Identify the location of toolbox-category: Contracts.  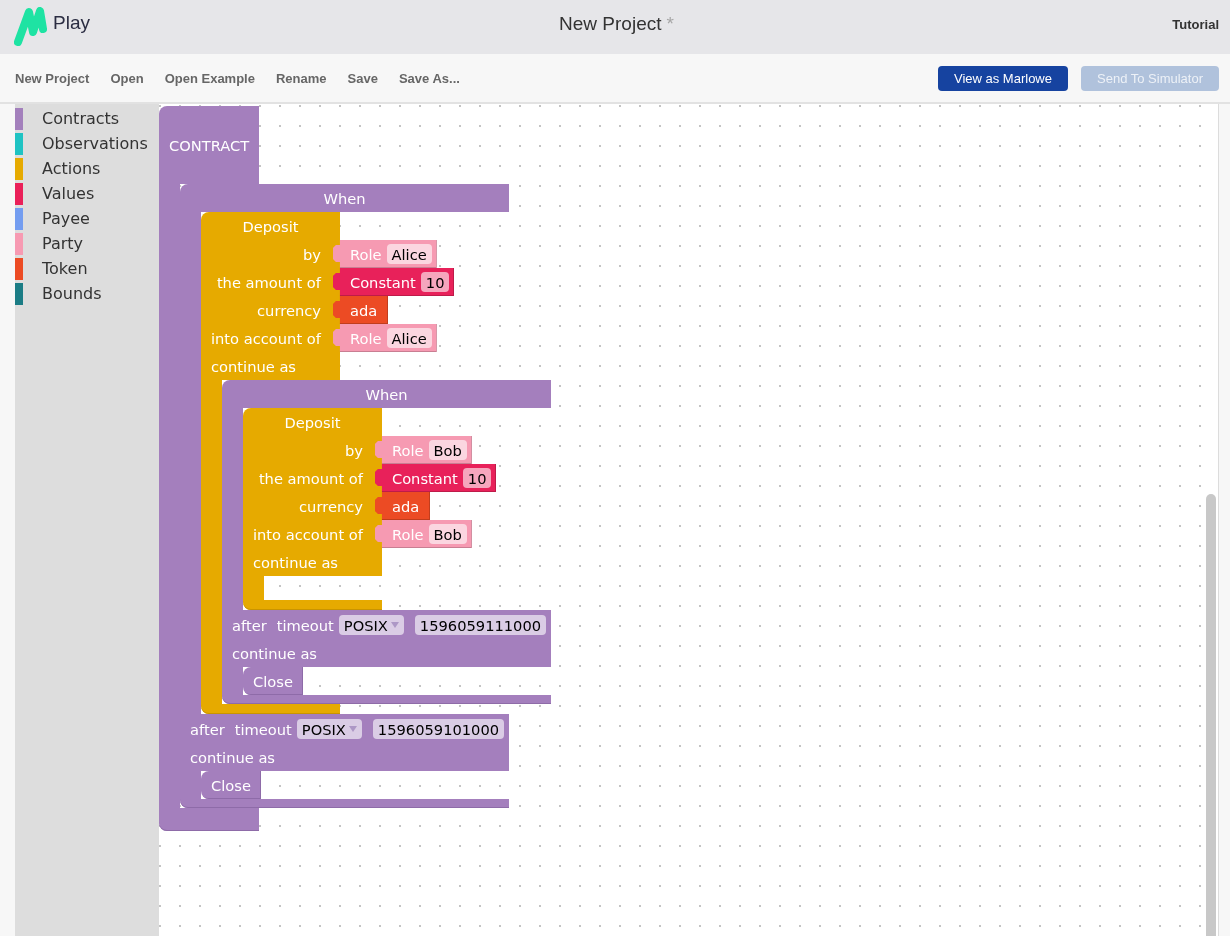
(67, 118).